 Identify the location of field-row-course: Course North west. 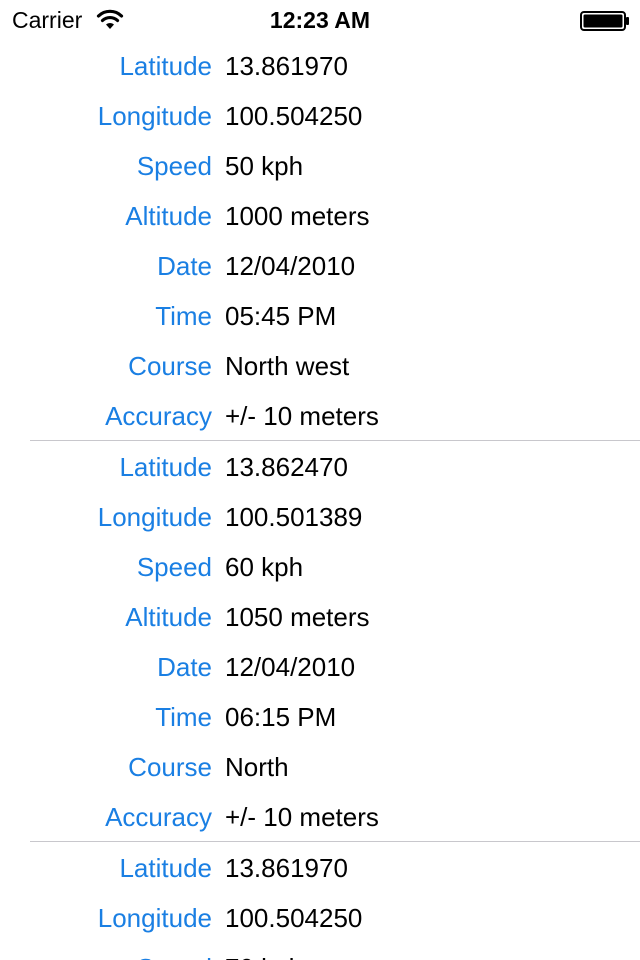
(335, 365).